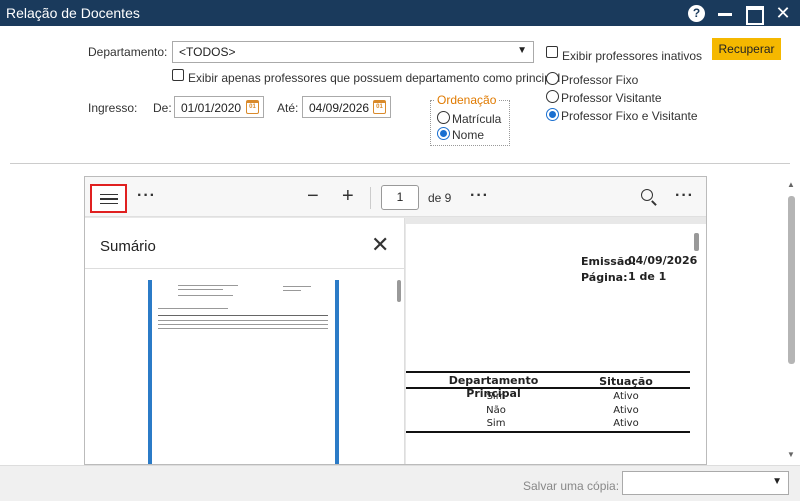 Image resolution: width=800 pixels, height=501 pixels. What do you see at coordinates (705, 483) in the screenshot?
I see `salvar-copia-select: ▼` at bounding box center [705, 483].